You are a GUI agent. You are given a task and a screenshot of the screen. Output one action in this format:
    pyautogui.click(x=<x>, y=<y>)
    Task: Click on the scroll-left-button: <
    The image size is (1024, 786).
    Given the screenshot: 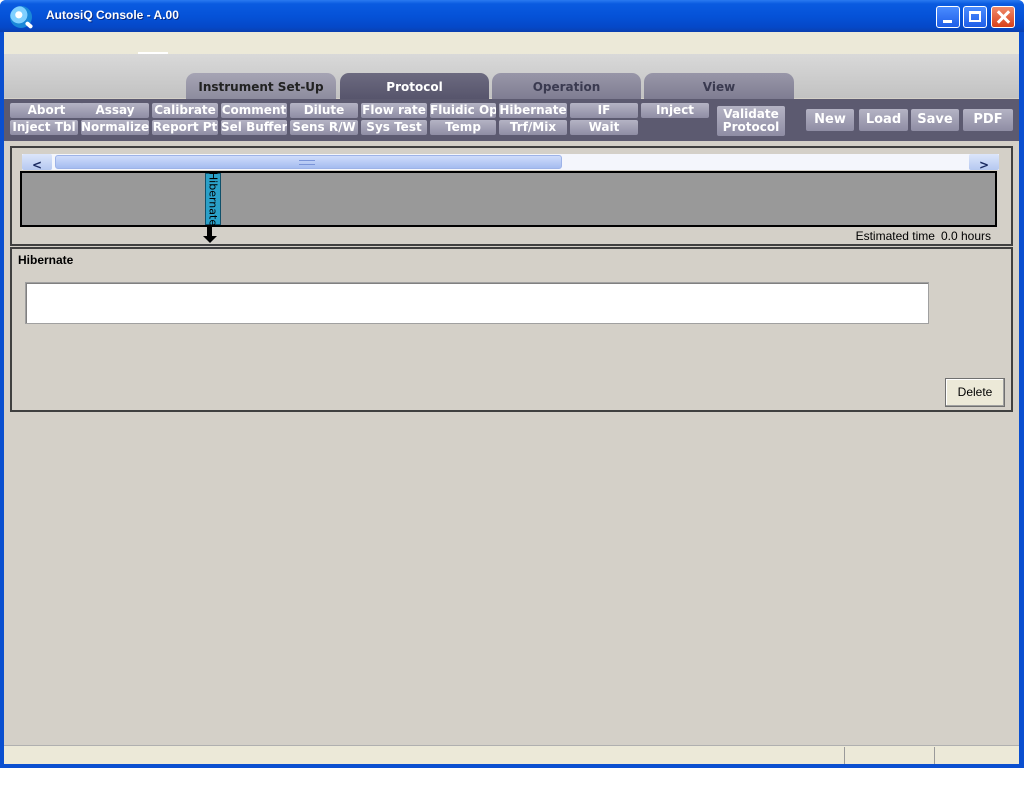 What is the action you would take?
    pyautogui.click(x=37, y=163)
    